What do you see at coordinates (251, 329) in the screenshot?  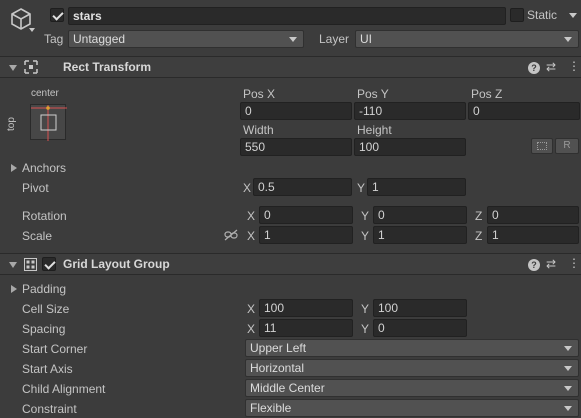 I see `spacing-x-axis: X` at bounding box center [251, 329].